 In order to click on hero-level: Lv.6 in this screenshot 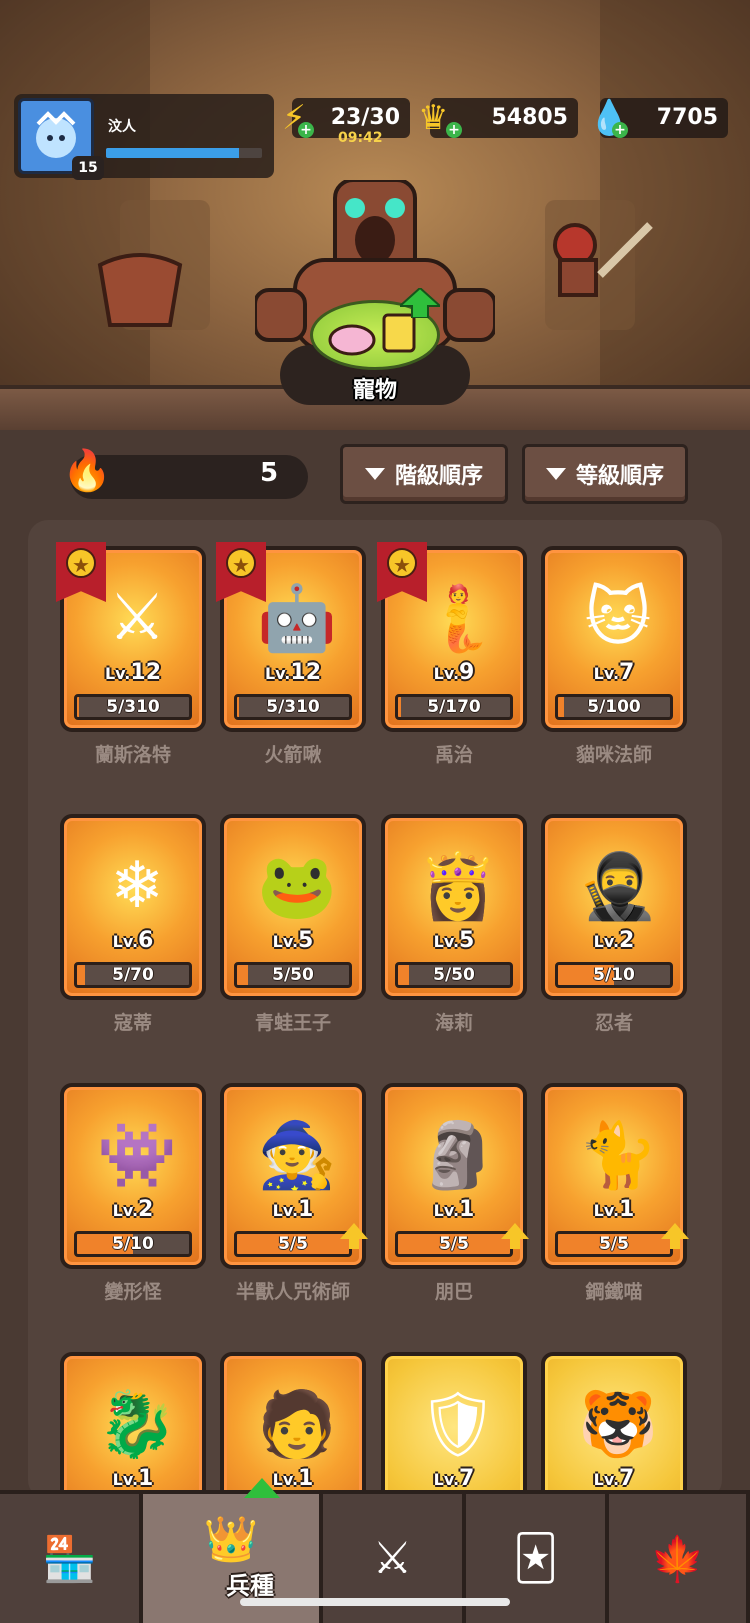, I will do `click(133, 940)`.